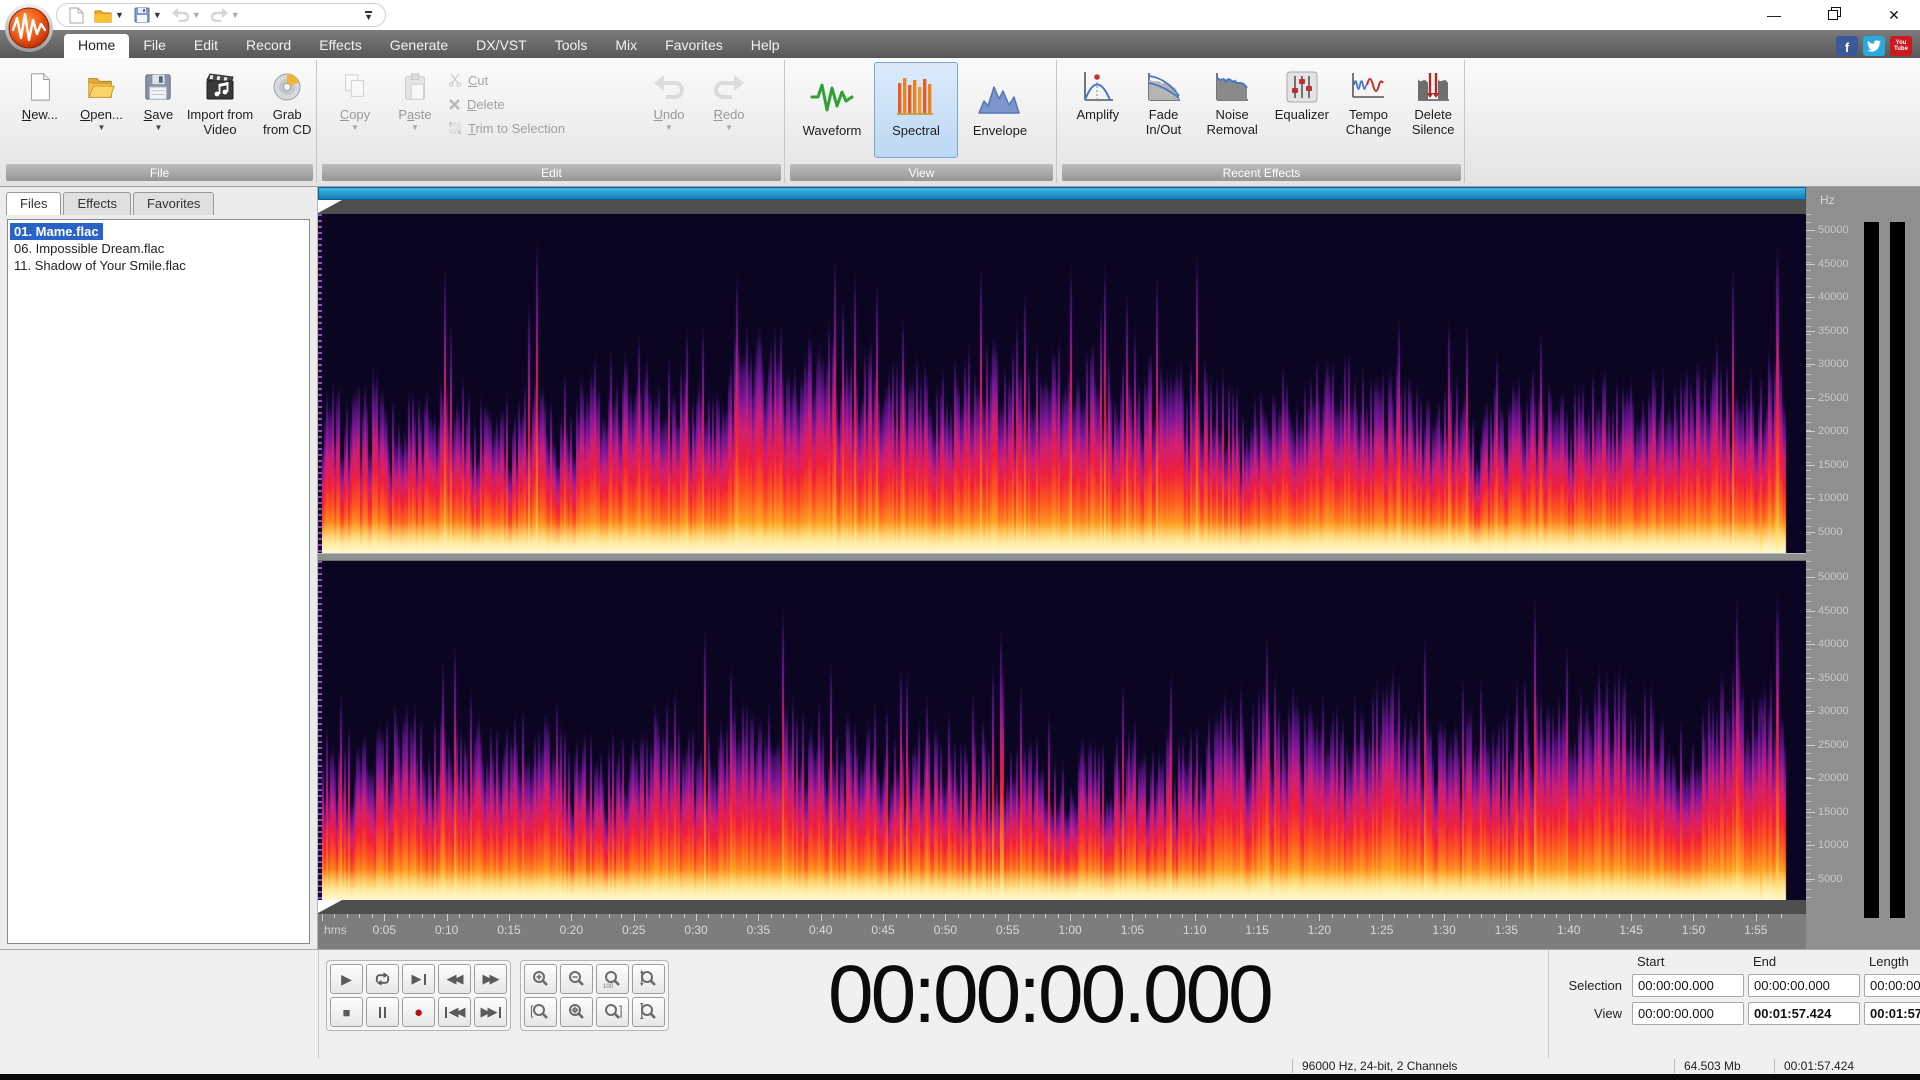 The width and height of the screenshot is (1920, 1080). Describe the element at coordinates (542, 128) in the screenshot. I see `trim-to-selection-button: Trim to Selection` at that location.